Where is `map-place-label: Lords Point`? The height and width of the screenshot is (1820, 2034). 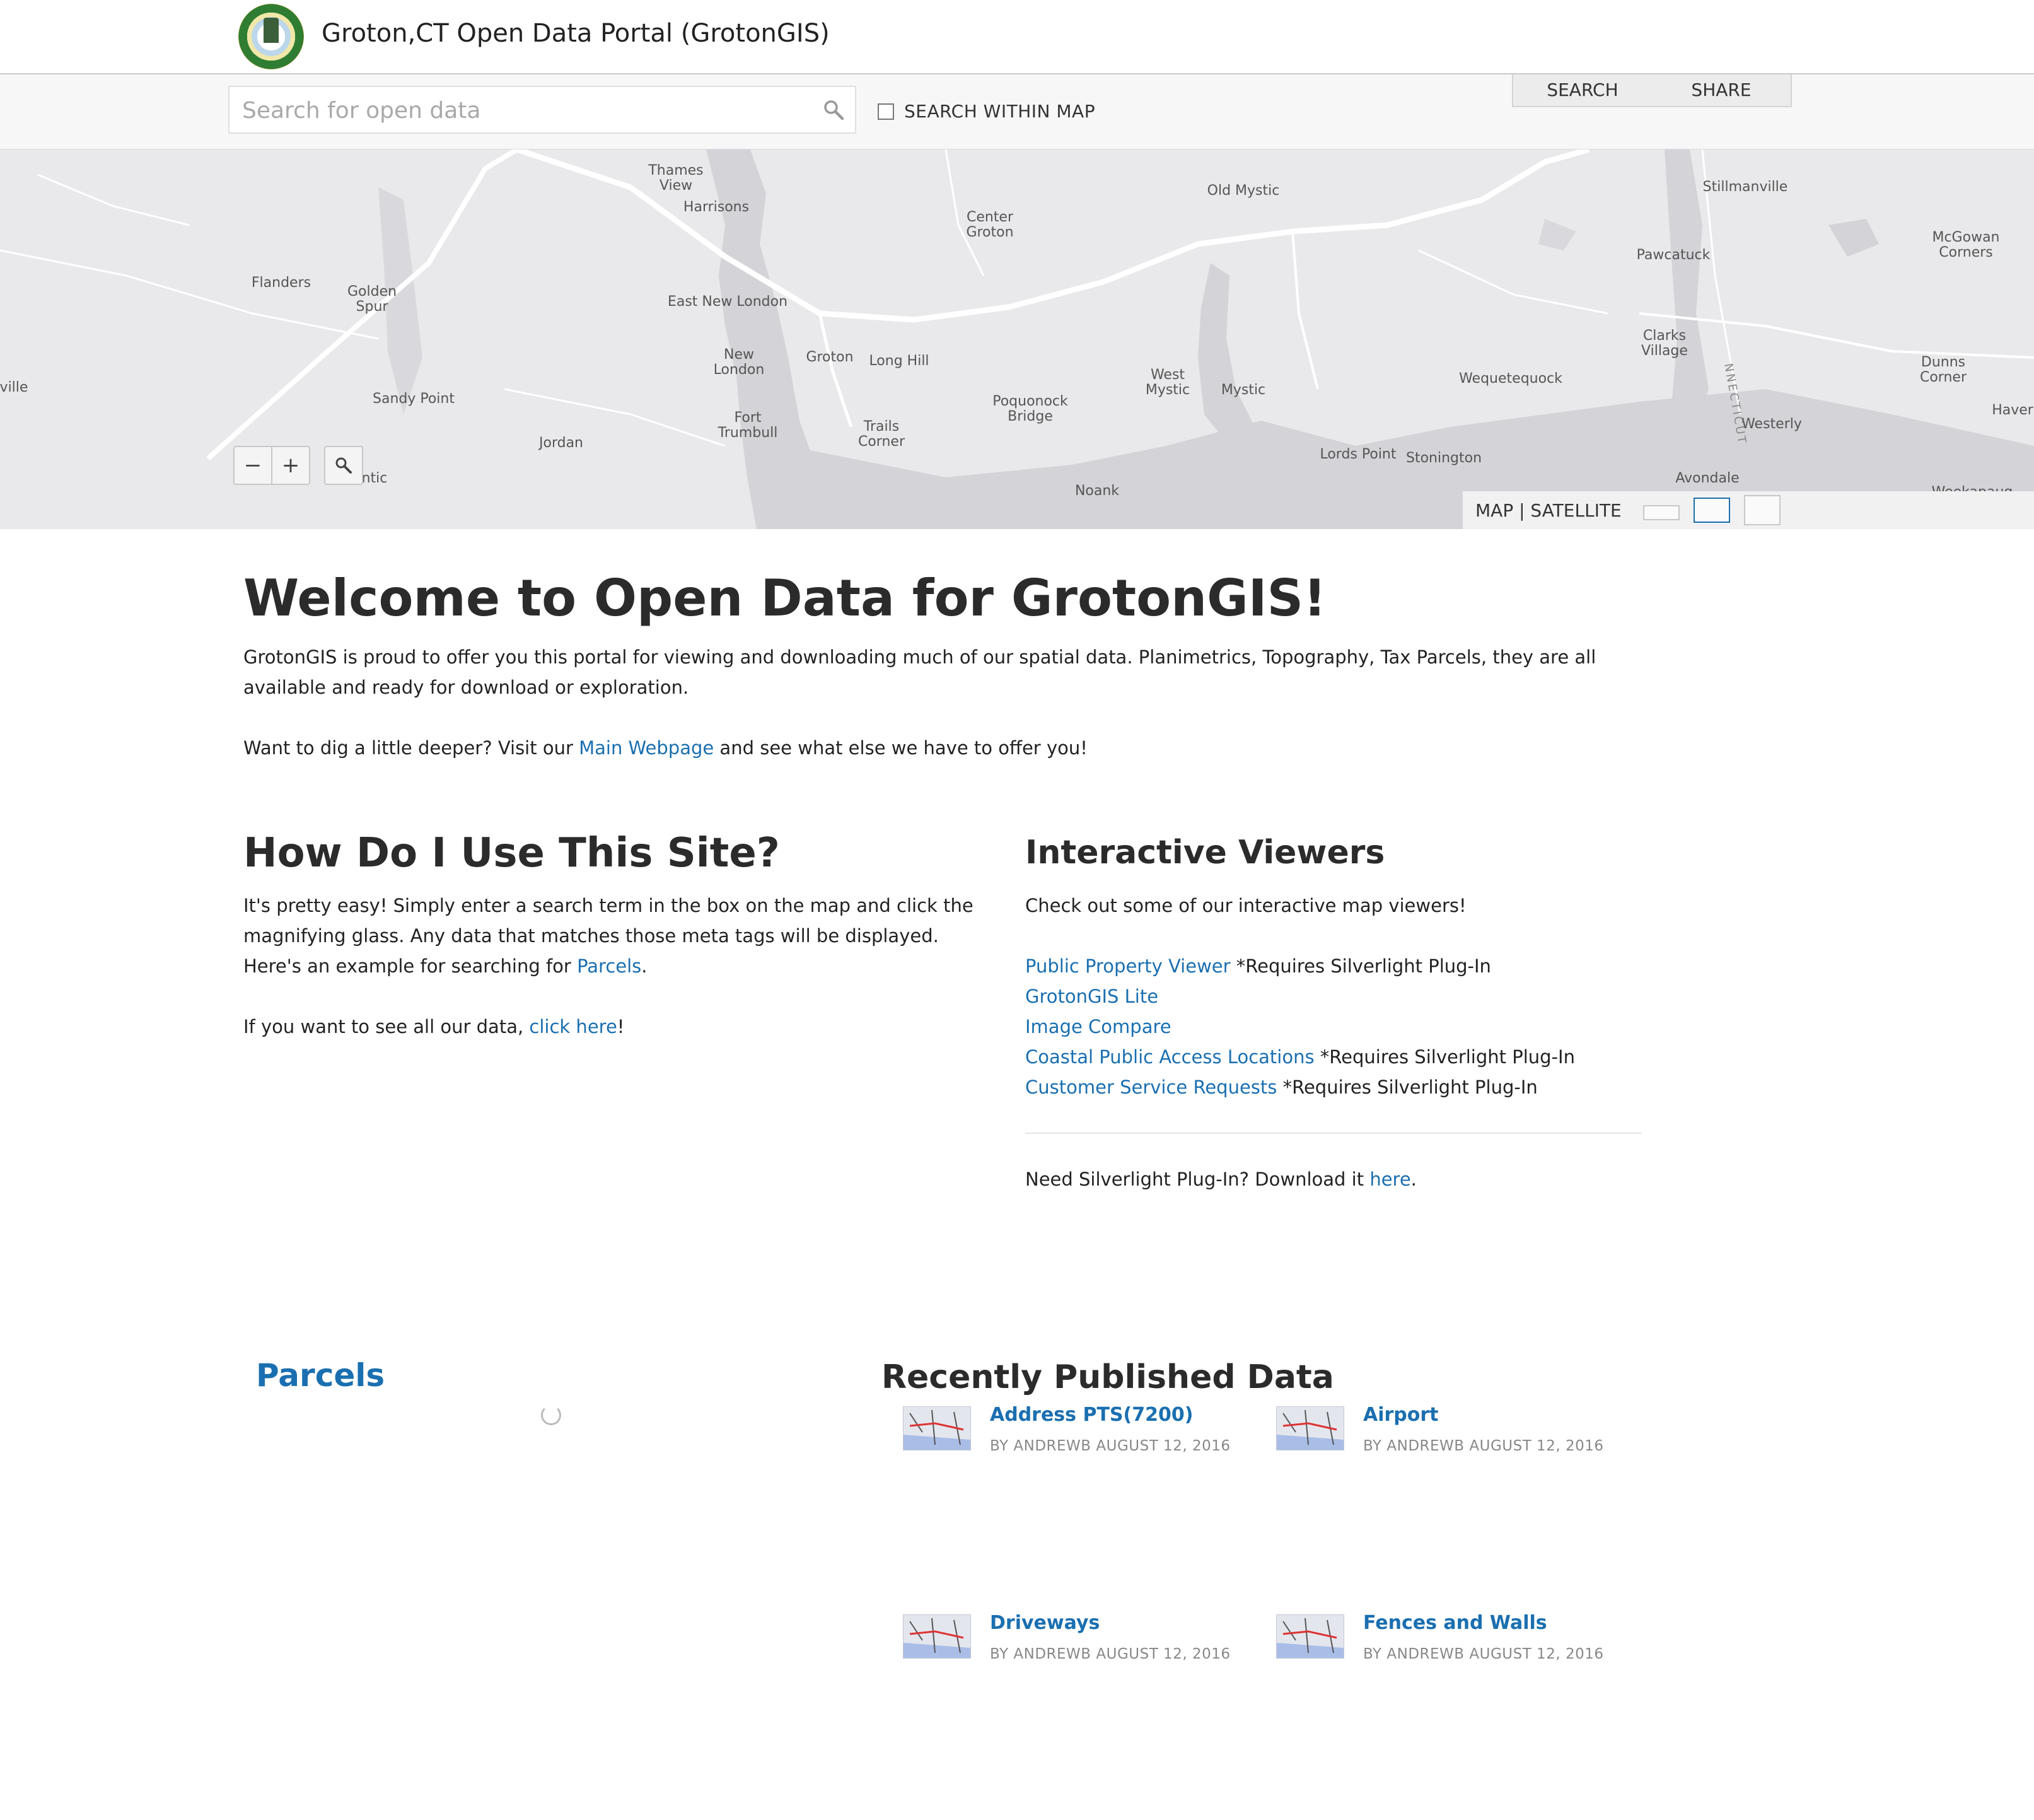
map-place-label: Lords Point is located at coordinates (1358, 454).